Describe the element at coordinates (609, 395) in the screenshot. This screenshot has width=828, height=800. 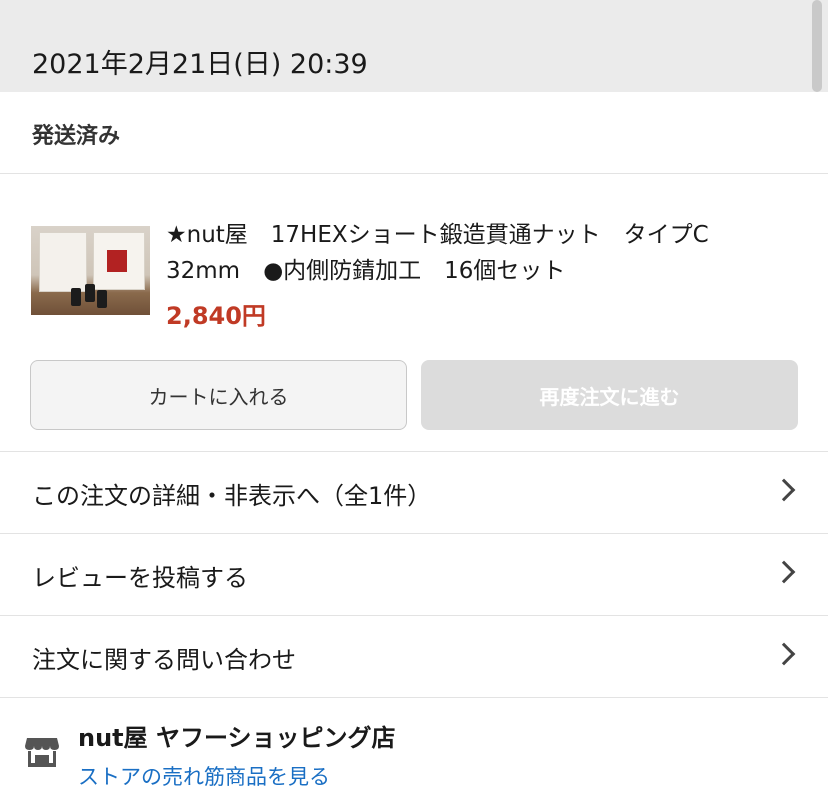
I see `reorder-button: 再度注文に進む` at that location.